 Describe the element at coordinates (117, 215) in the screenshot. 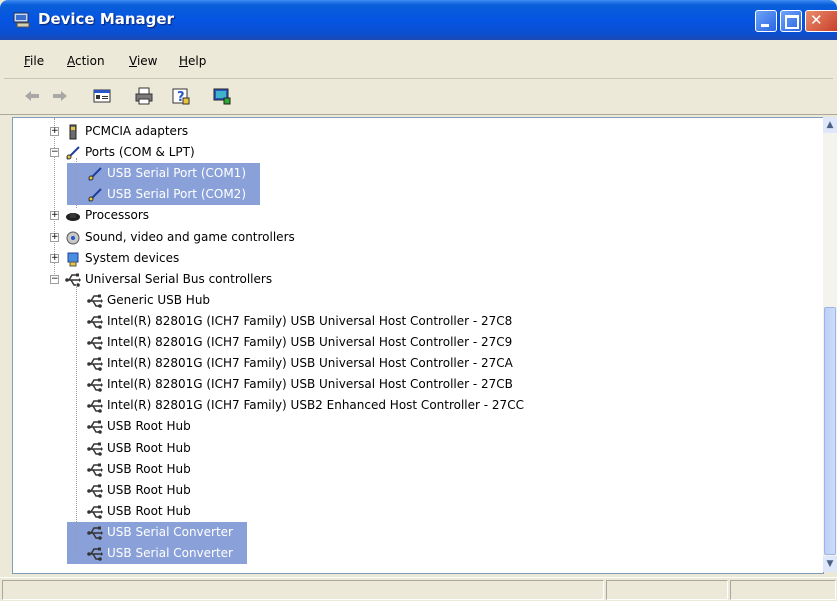

I see `tree-item-label: Processors` at that location.